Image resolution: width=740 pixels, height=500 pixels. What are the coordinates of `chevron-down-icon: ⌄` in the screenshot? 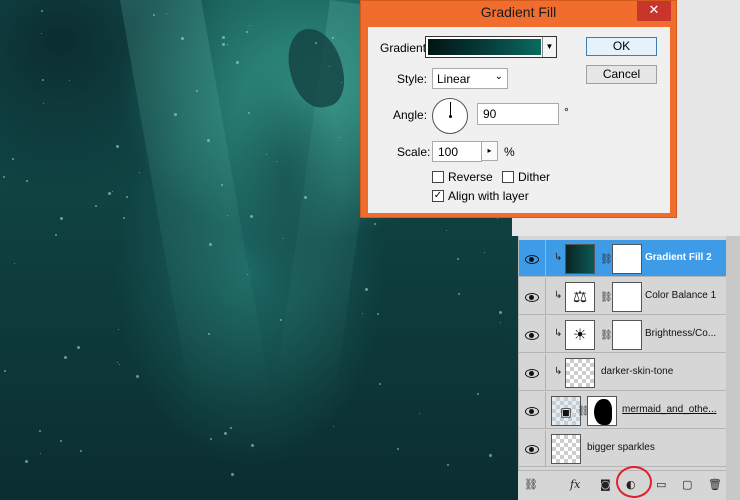 It's located at (498, 76).